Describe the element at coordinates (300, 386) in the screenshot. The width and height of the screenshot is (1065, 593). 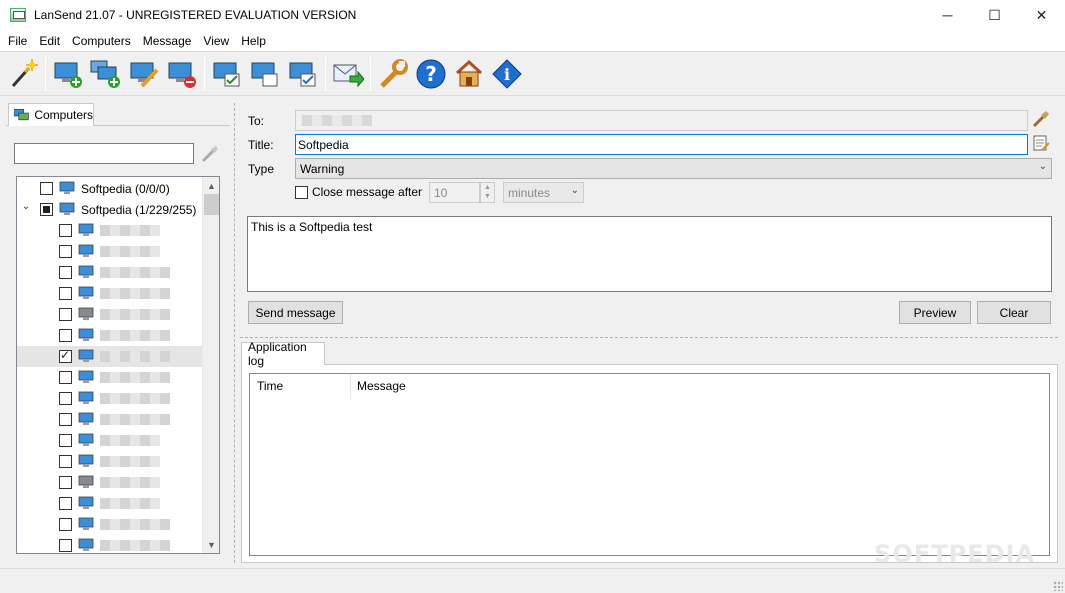
I see `log-column-time: Time` at that location.